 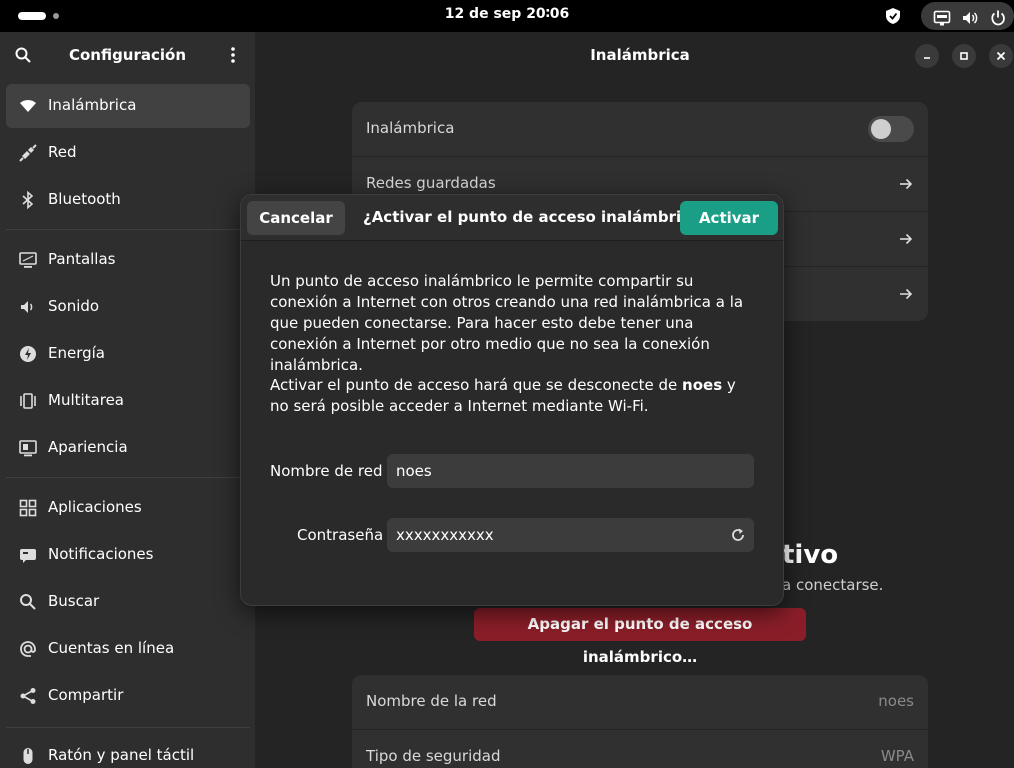 I want to click on security-type-row: Tipo de seguridad WPA, so click(x=640, y=749).